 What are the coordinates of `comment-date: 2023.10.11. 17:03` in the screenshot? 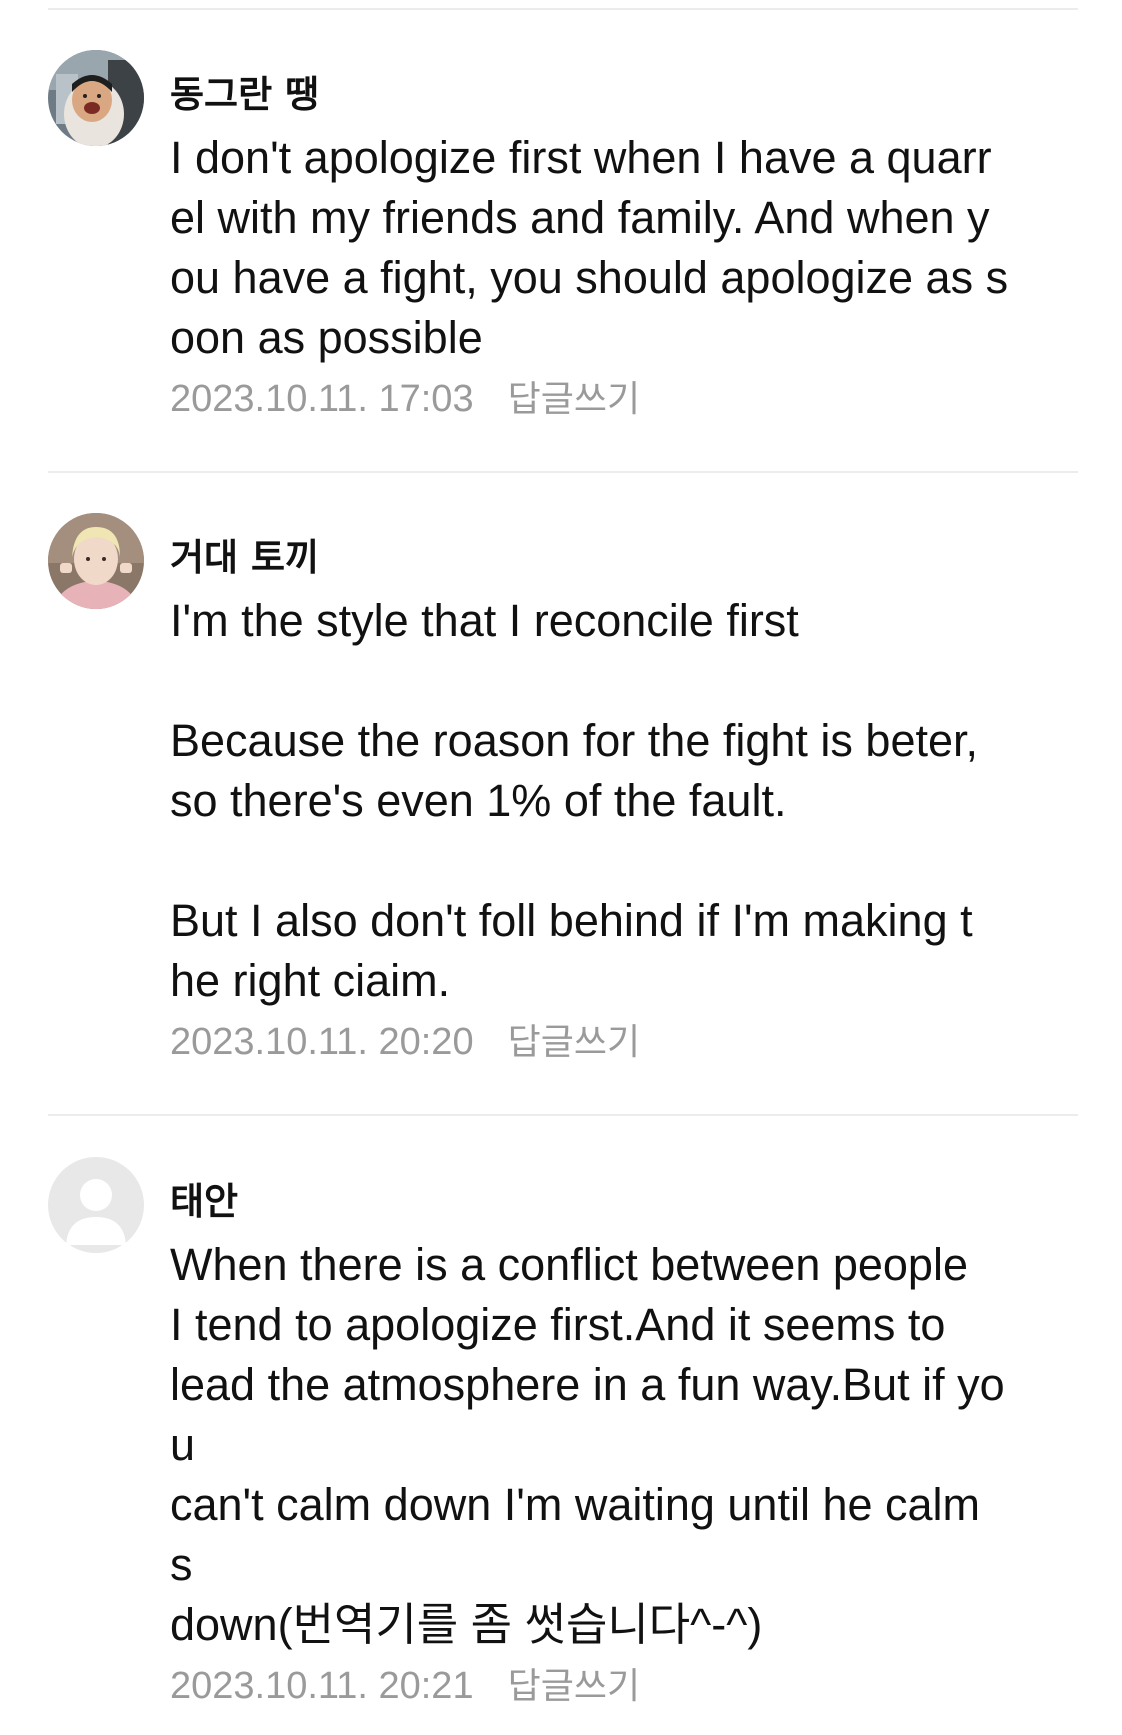 It's located at (322, 399).